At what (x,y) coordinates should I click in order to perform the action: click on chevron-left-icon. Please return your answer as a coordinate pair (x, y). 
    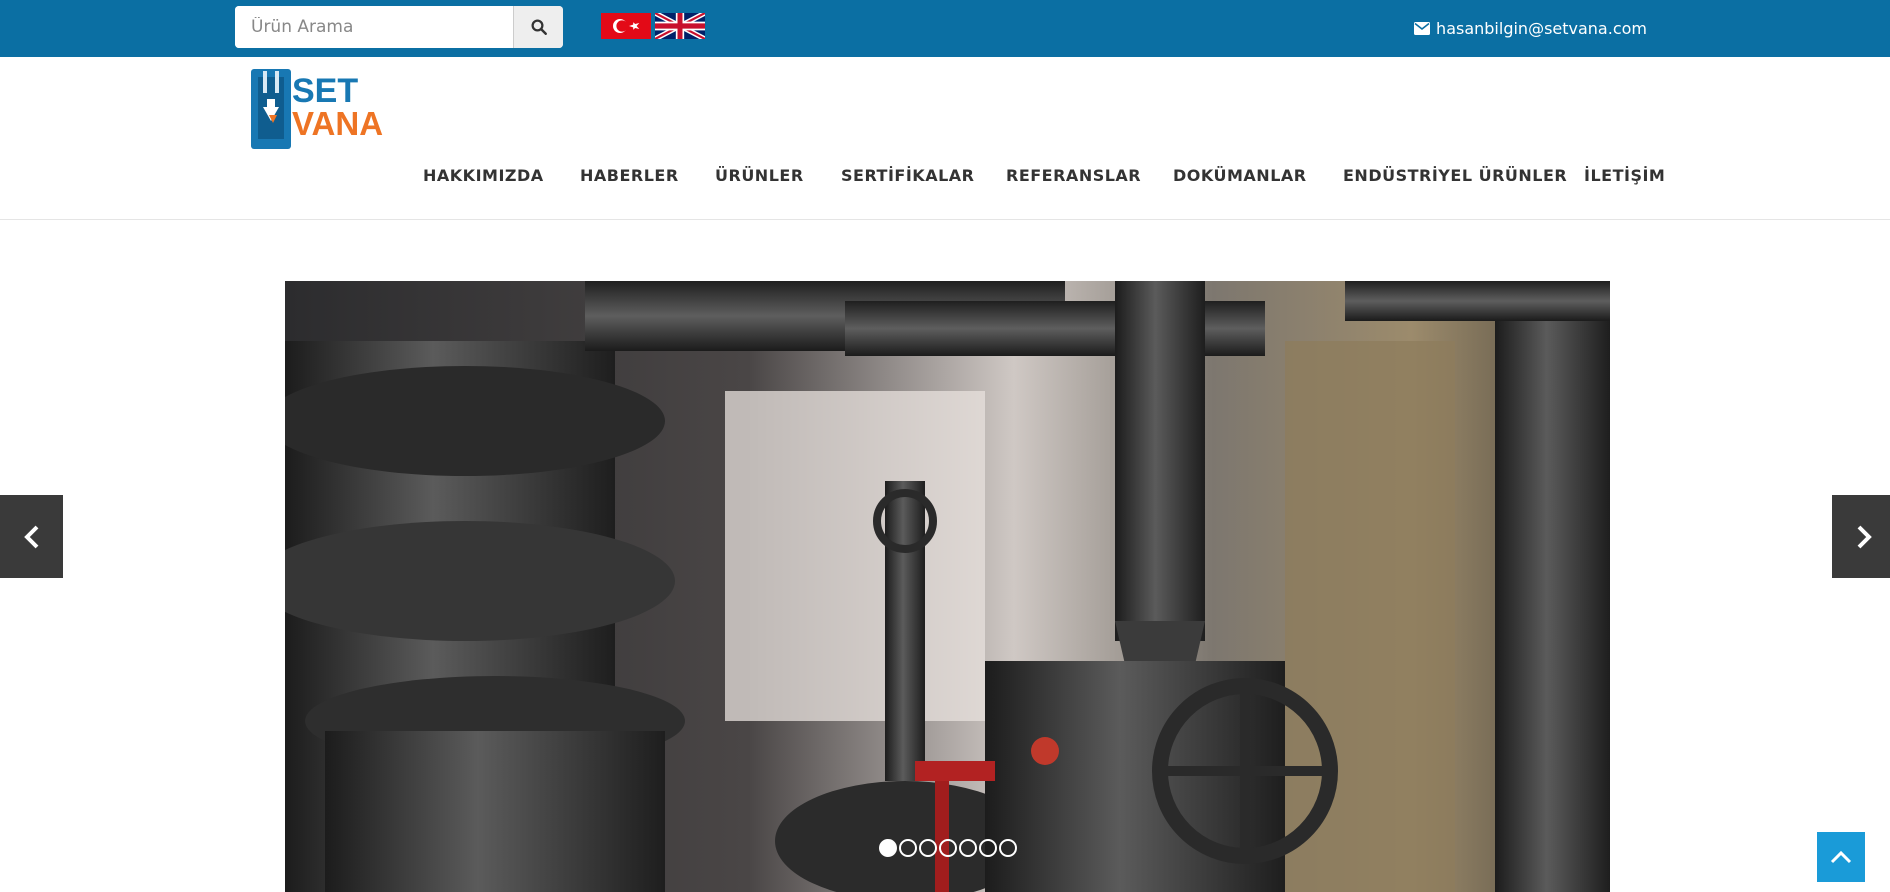
    Looking at the image, I should click on (30, 536).